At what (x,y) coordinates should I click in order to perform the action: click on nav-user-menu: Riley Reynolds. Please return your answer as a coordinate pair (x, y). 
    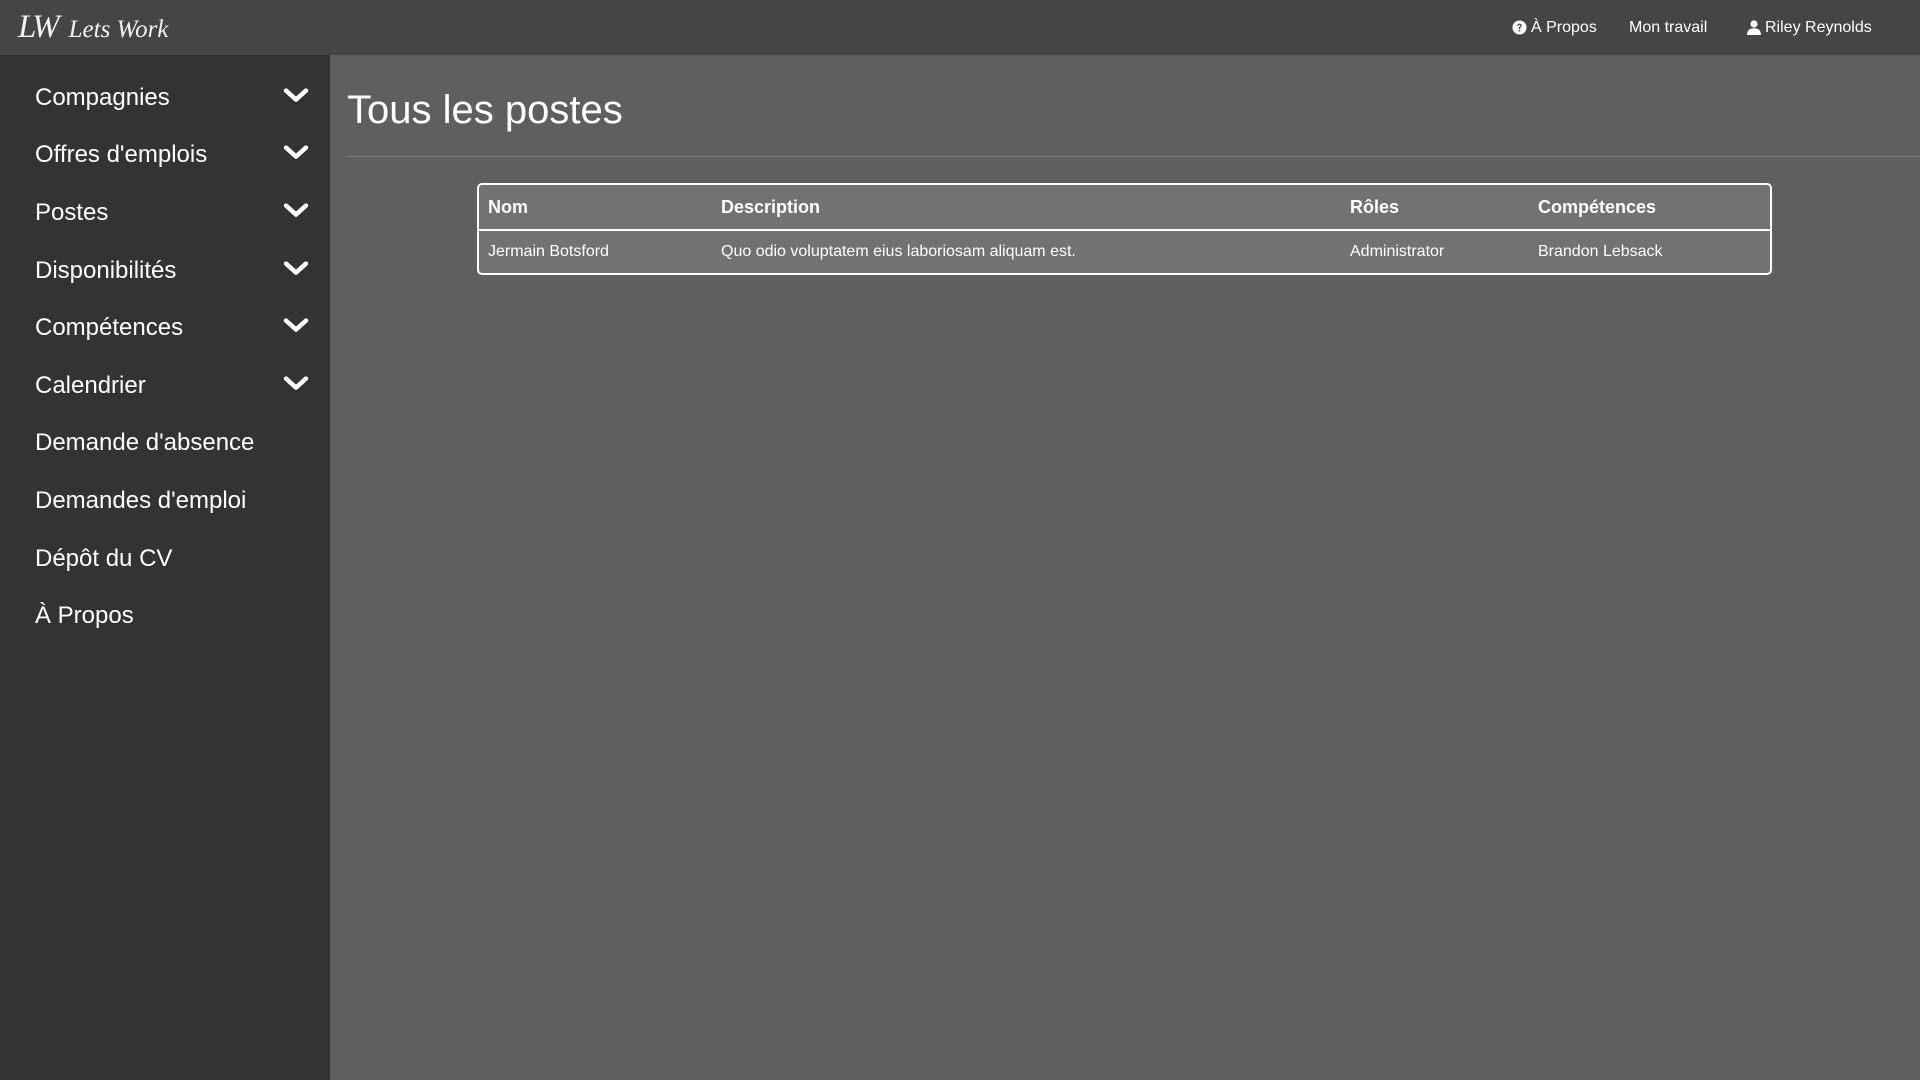
    Looking at the image, I should click on (1809, 27).